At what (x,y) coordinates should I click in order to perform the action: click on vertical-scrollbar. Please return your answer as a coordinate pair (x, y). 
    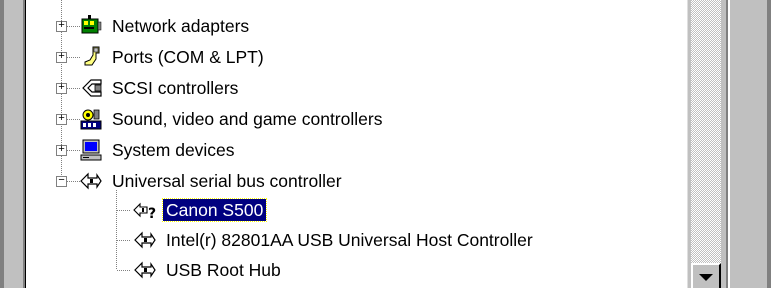
    Looking at the image, I should click on (705, 144).